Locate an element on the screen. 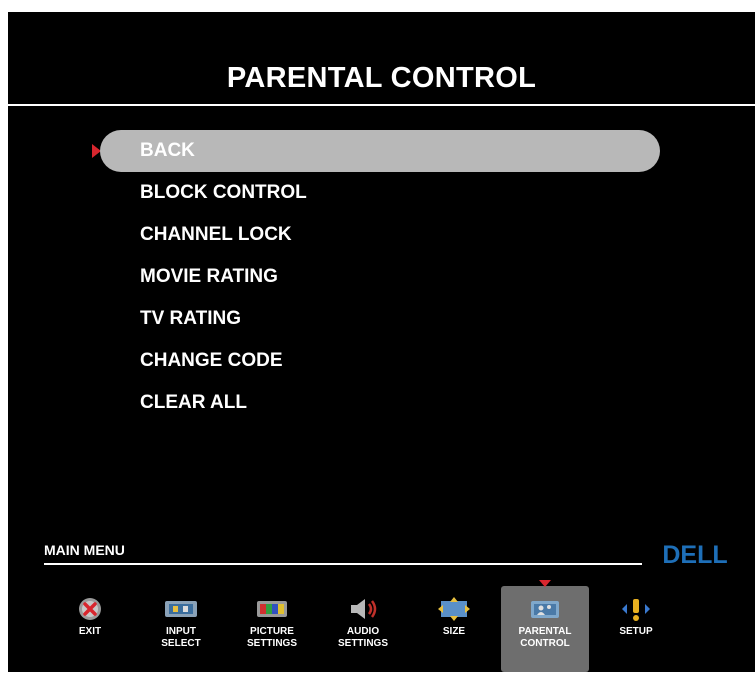 The image size is (755, 684). nav-parental-control: PARENTAL CONTROL is located at coordinates (545, 626).